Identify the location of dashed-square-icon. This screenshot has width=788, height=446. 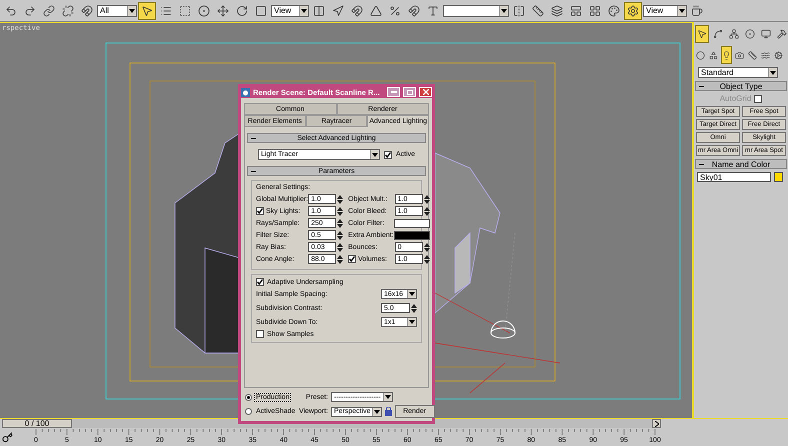
(185, 10).